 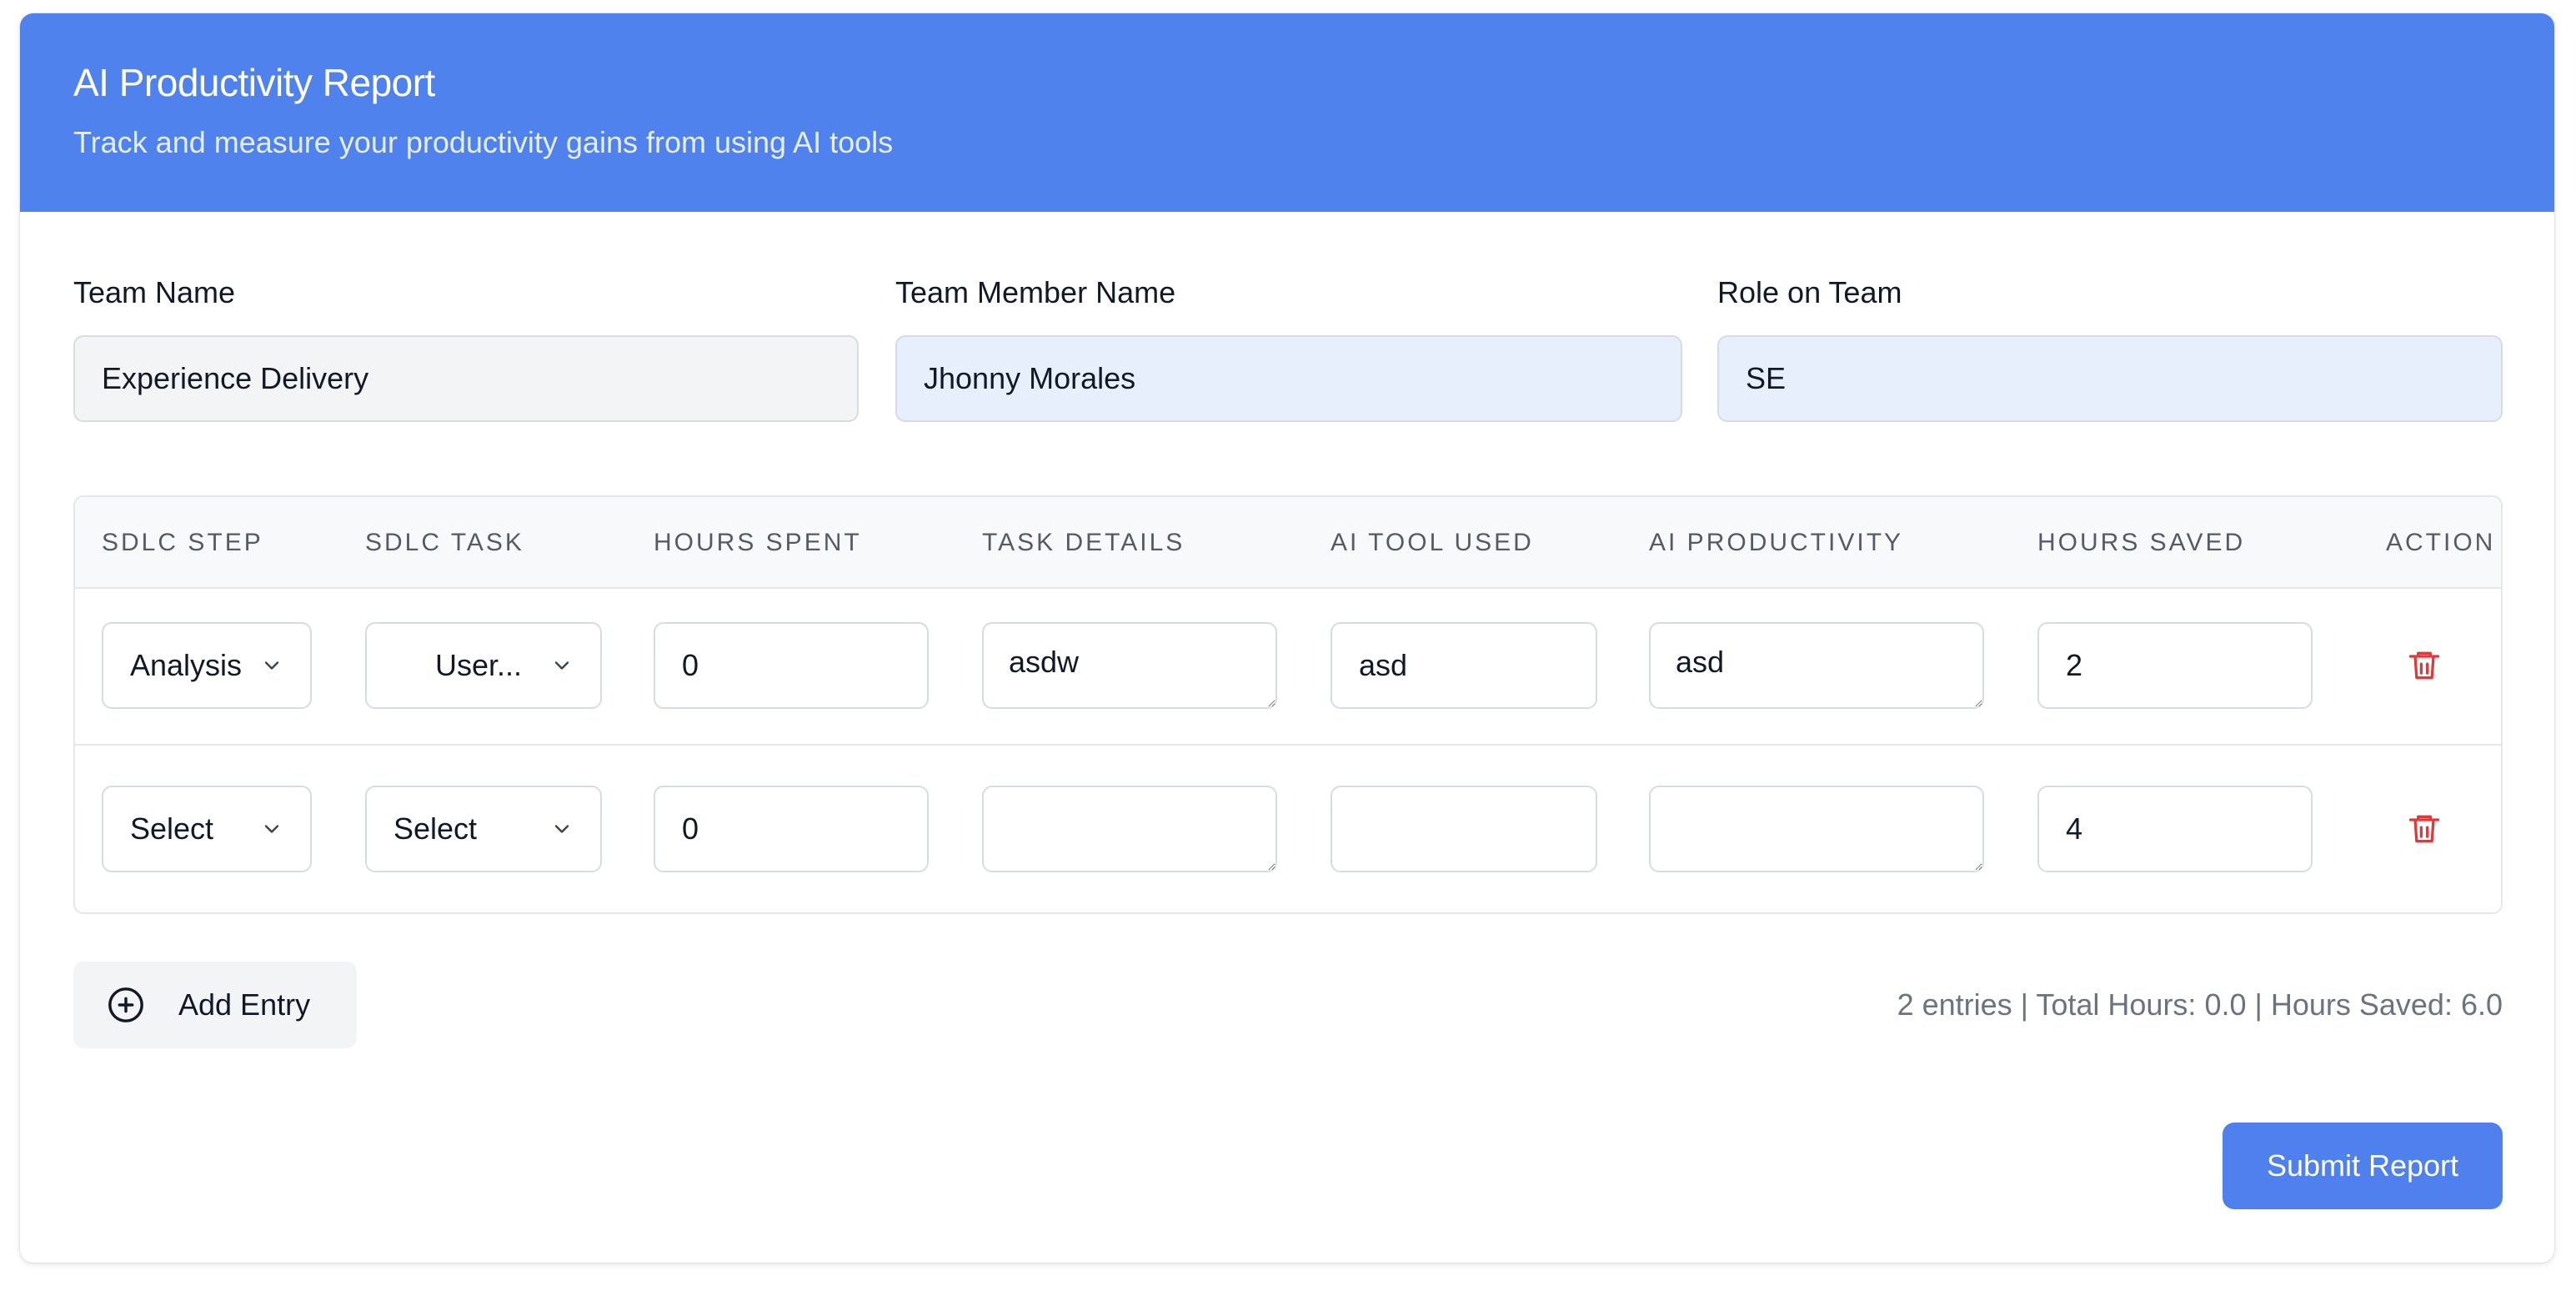 I want to click on submit-report-button: Submit Report, so click(x=2363, y=1166).